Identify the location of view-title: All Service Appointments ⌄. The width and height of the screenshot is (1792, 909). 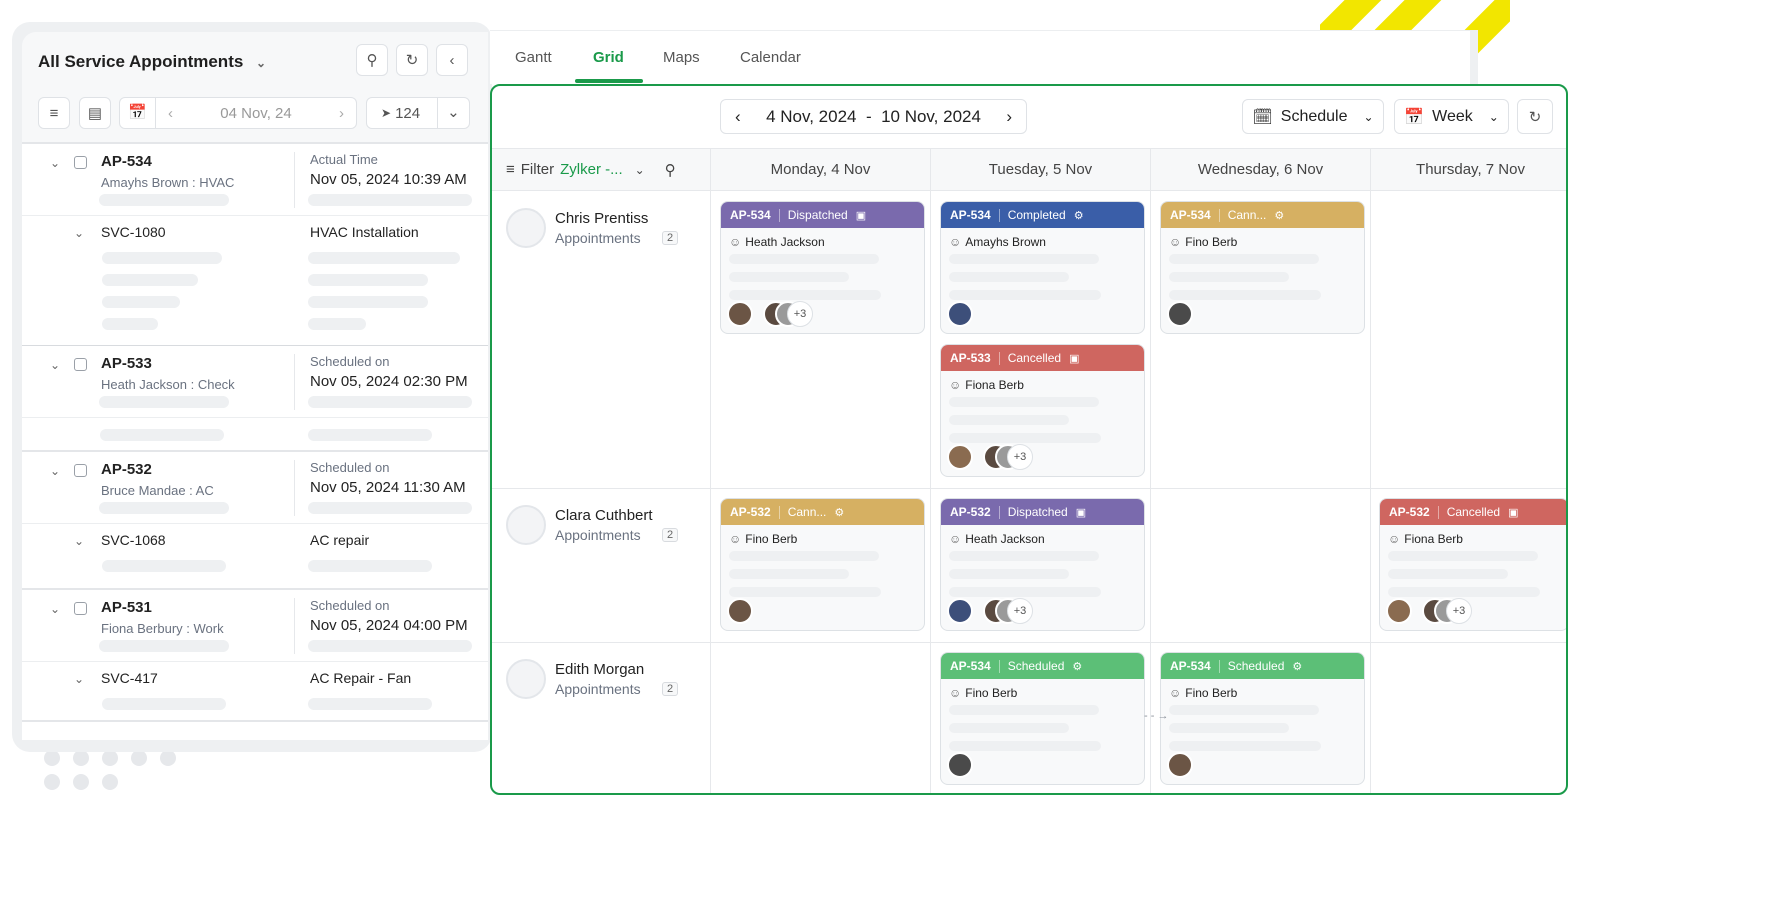
(152, 62).